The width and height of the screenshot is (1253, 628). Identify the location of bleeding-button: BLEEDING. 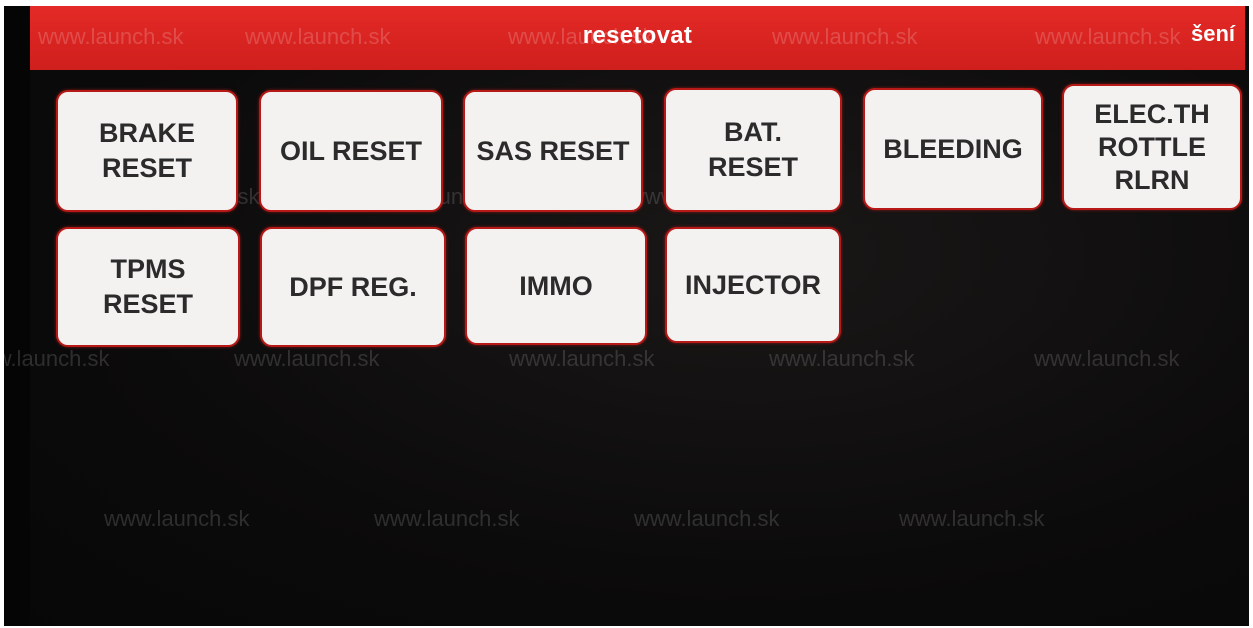
(953, 149).